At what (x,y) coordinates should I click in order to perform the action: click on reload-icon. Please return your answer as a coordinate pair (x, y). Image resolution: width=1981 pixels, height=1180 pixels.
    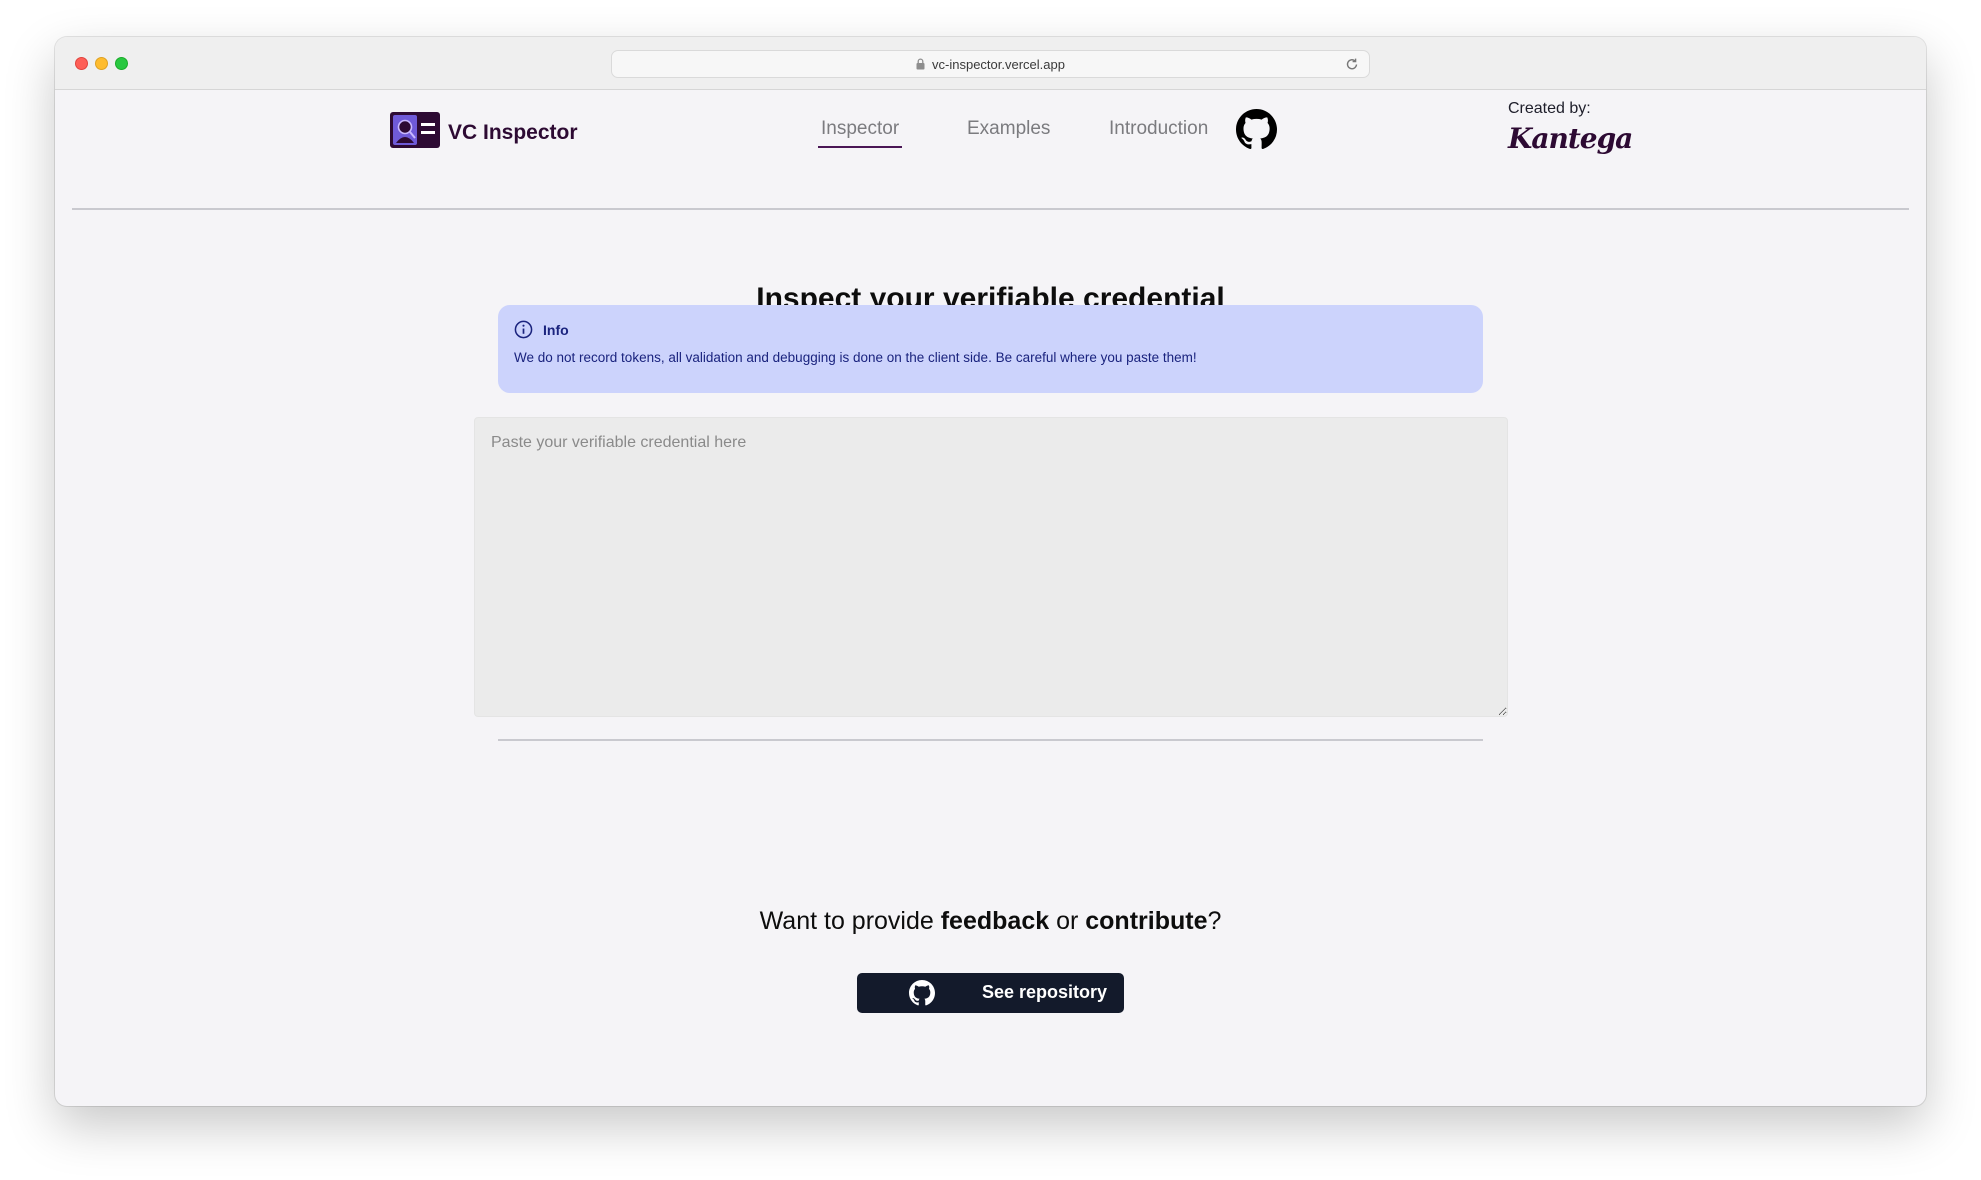
    Looking at the image, I should click on (1352, 64).